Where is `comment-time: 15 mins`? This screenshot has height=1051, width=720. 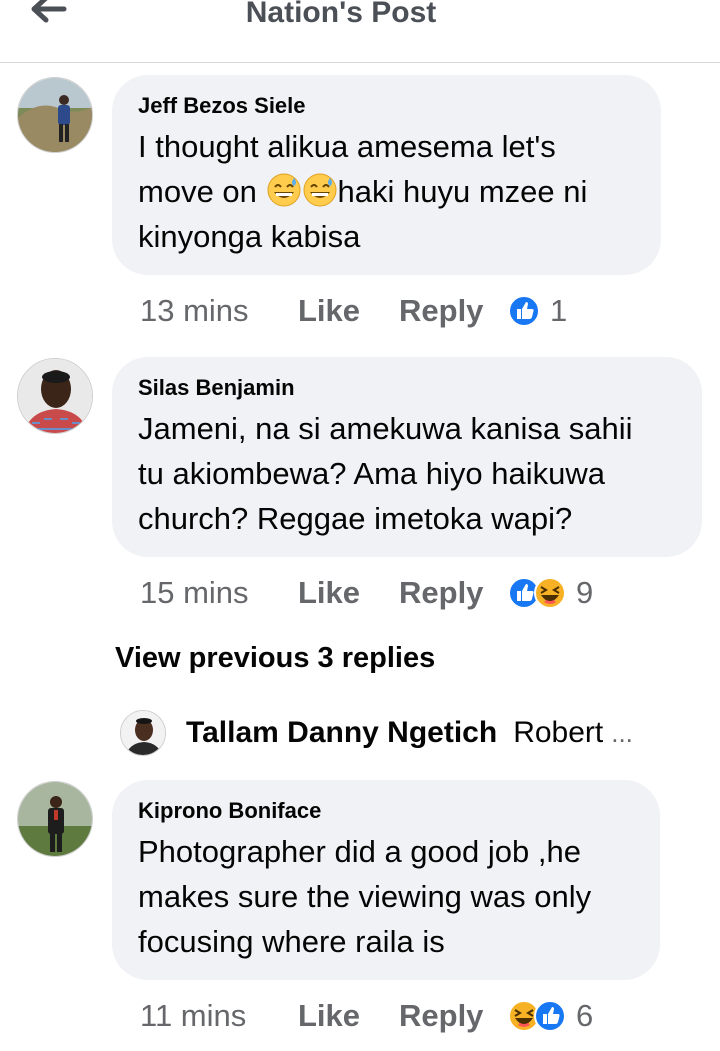
comment-time: 15 mins is located at coordinates (219, 593).